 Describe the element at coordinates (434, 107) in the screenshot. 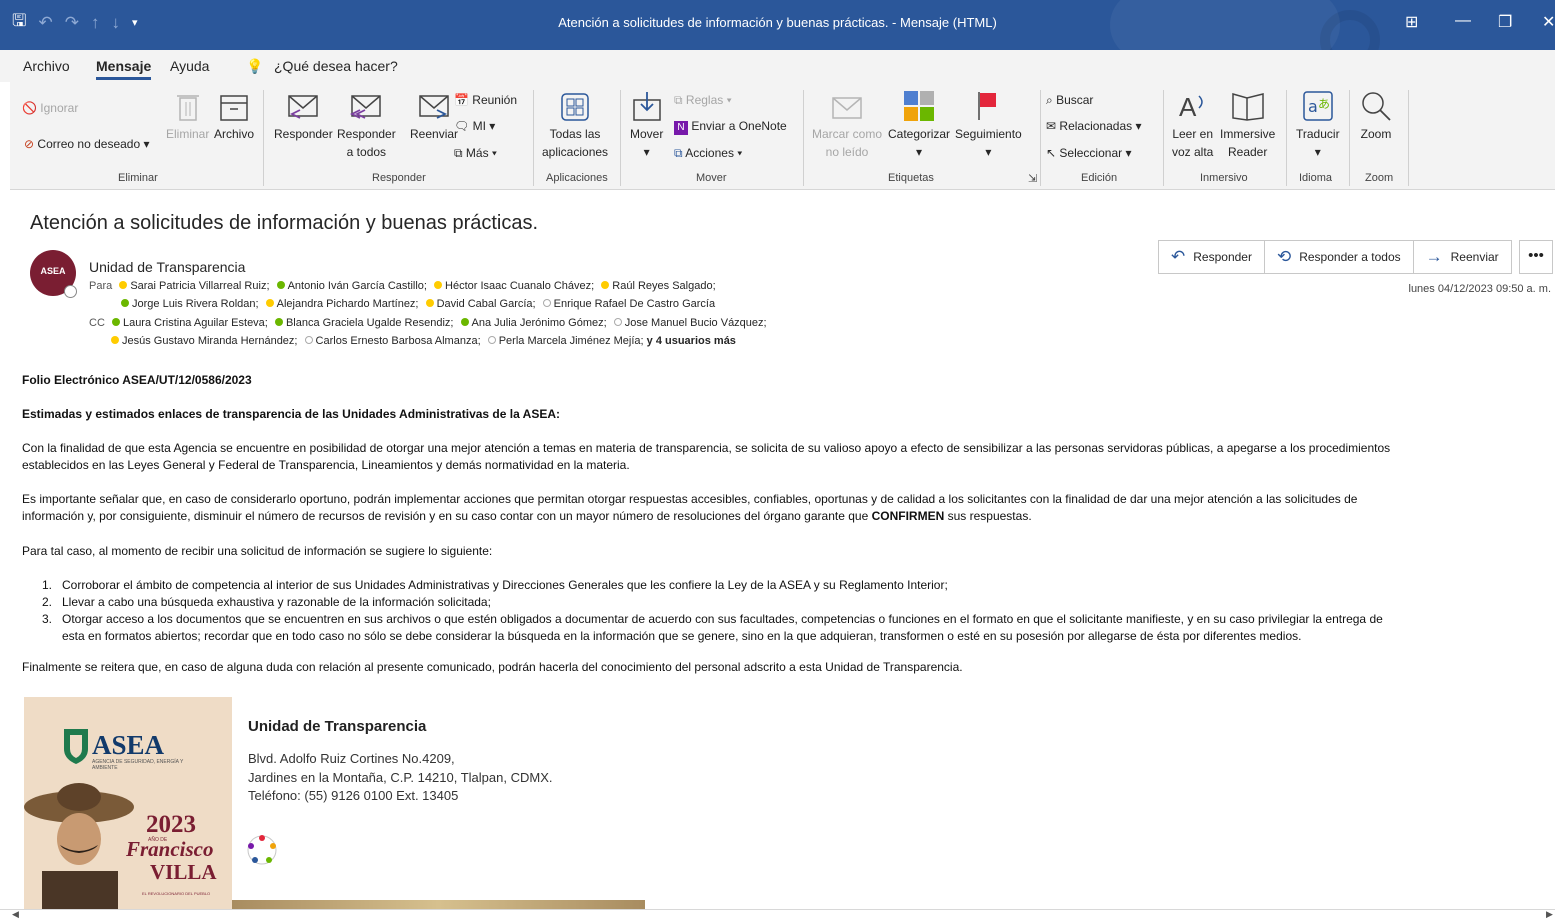

I see `forward-icon` at that location.